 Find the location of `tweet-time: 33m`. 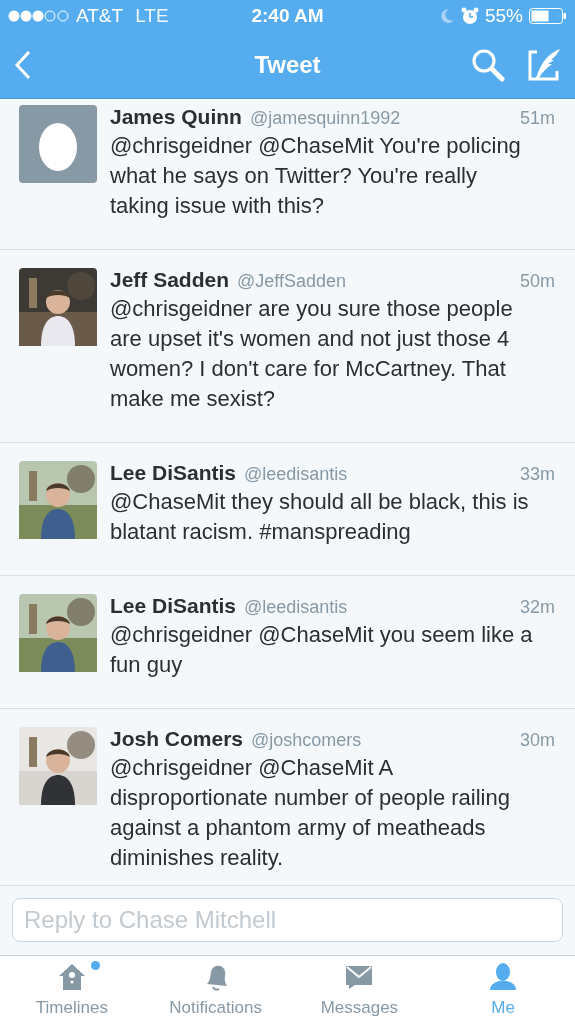

tweet-time: 33m is located at coordinates (537, 474).